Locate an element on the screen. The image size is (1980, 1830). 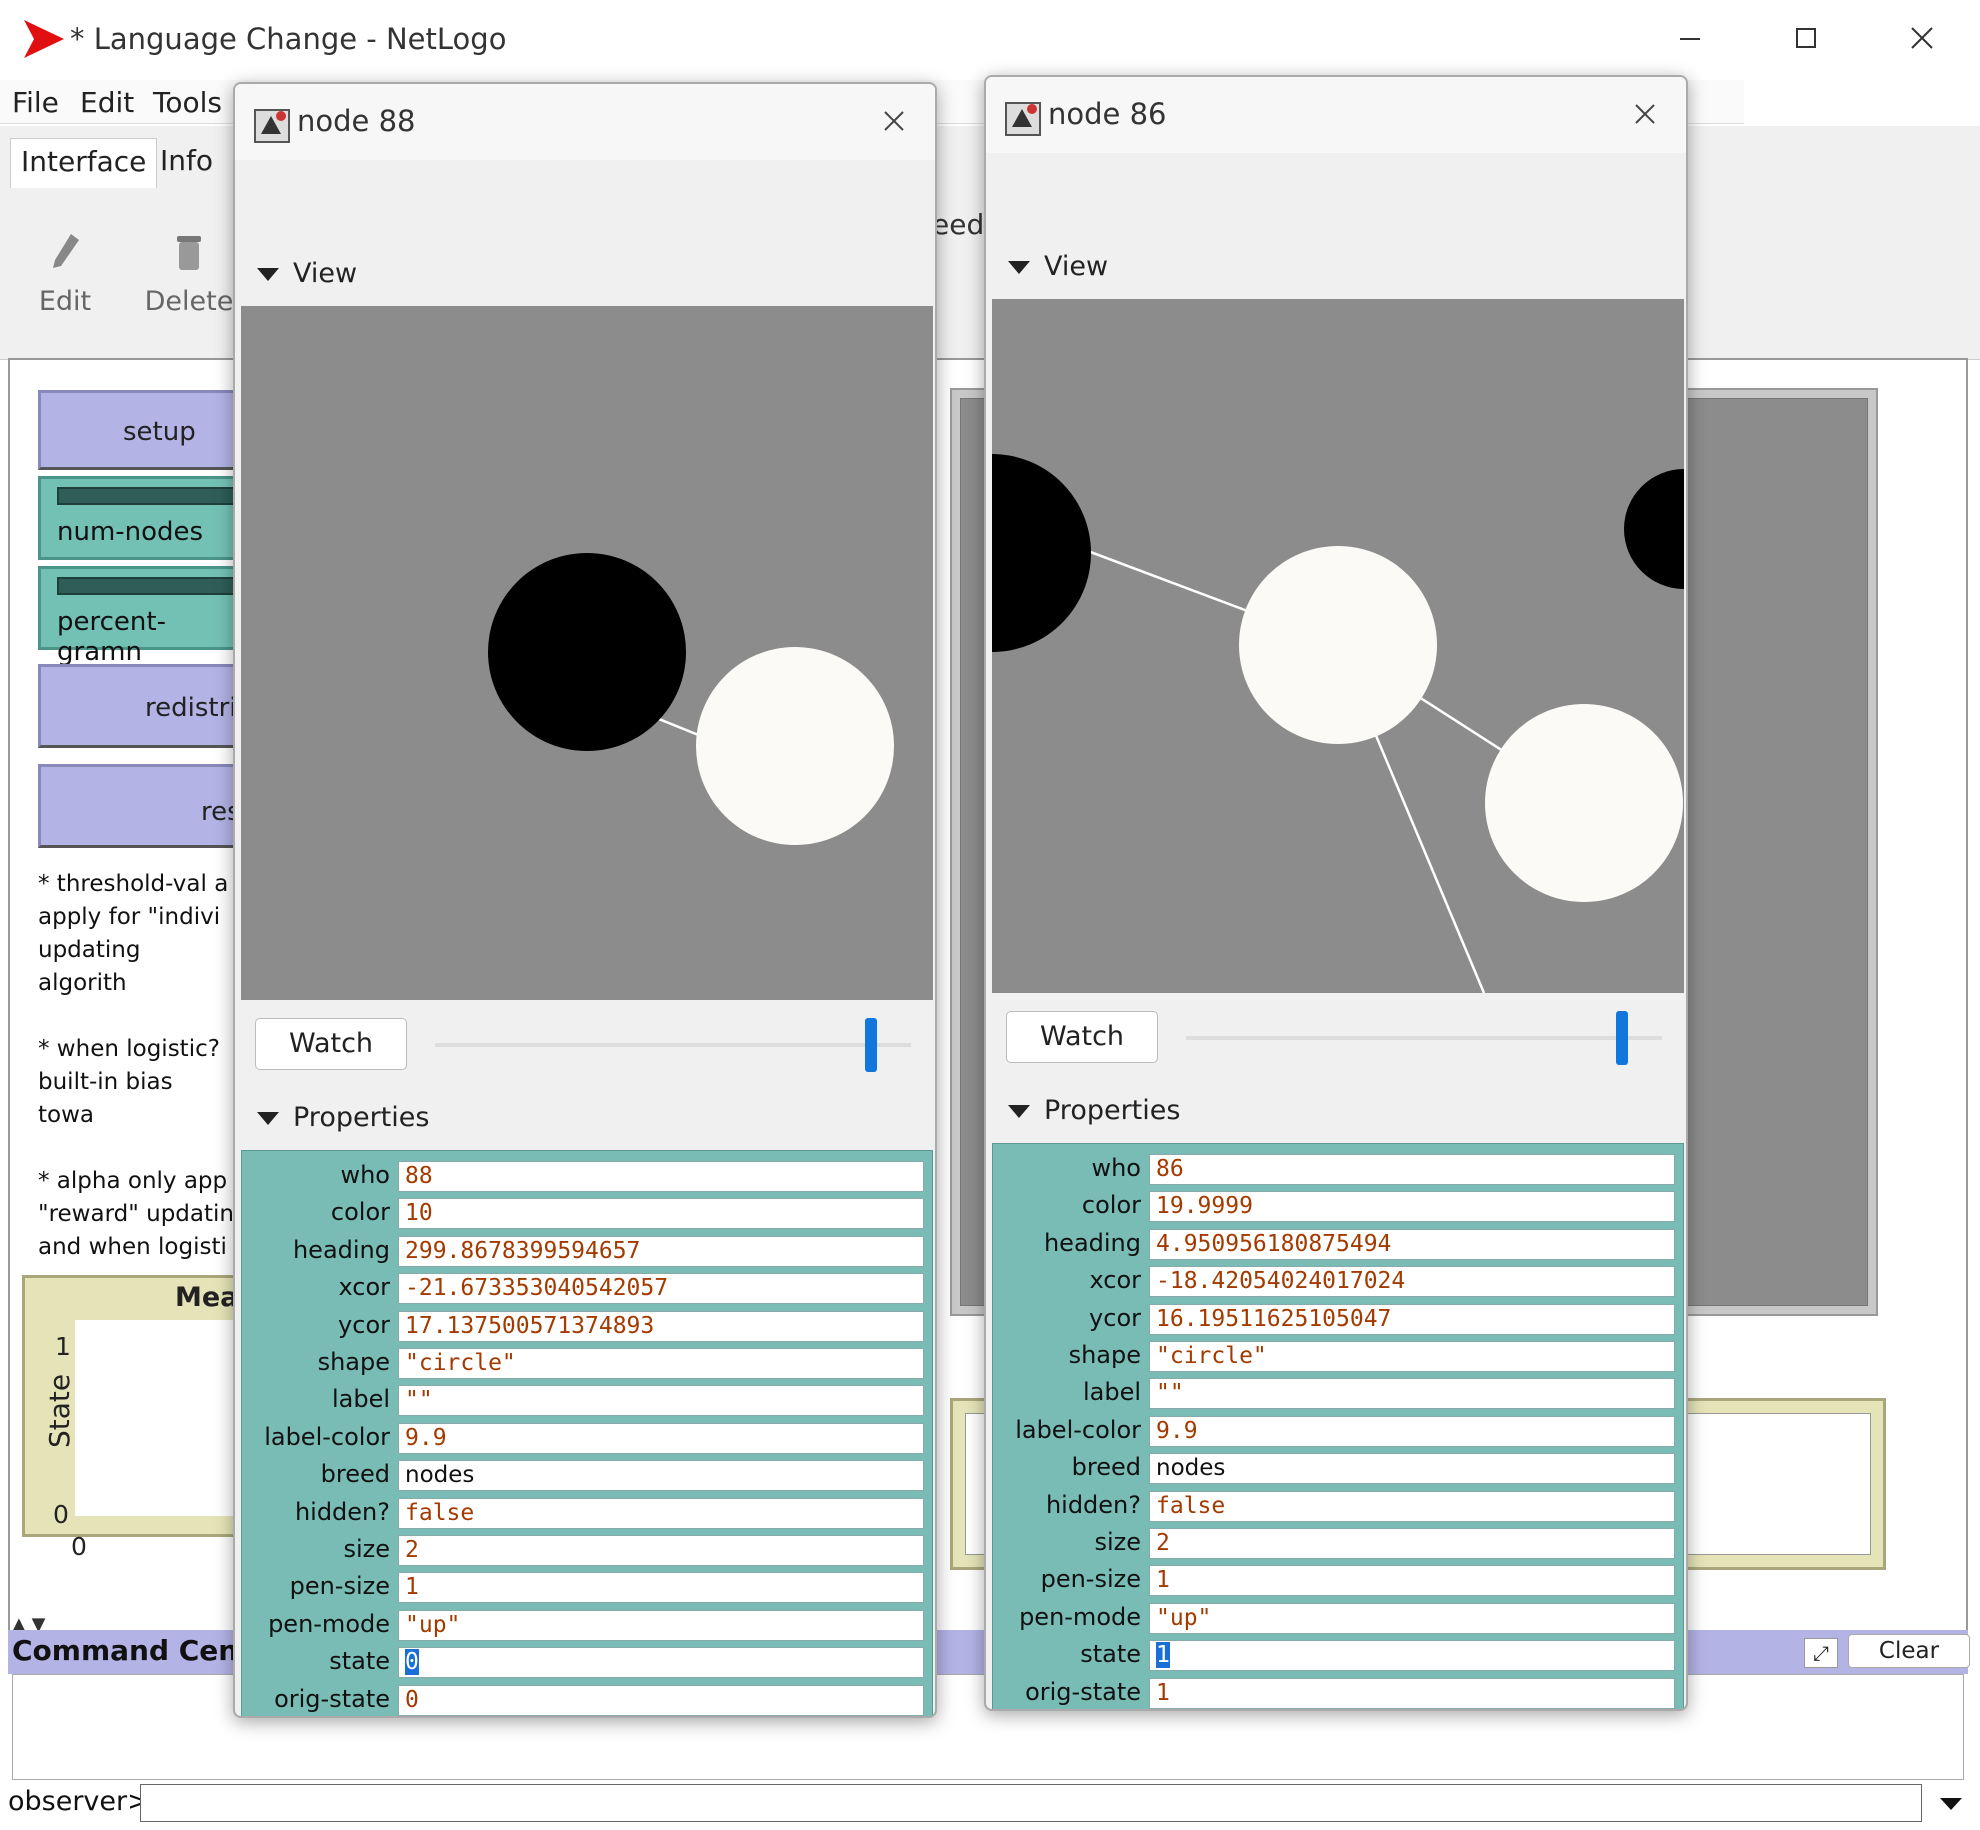
property-value: -18.42054024017024 is located at coordinates (1281, 1281).